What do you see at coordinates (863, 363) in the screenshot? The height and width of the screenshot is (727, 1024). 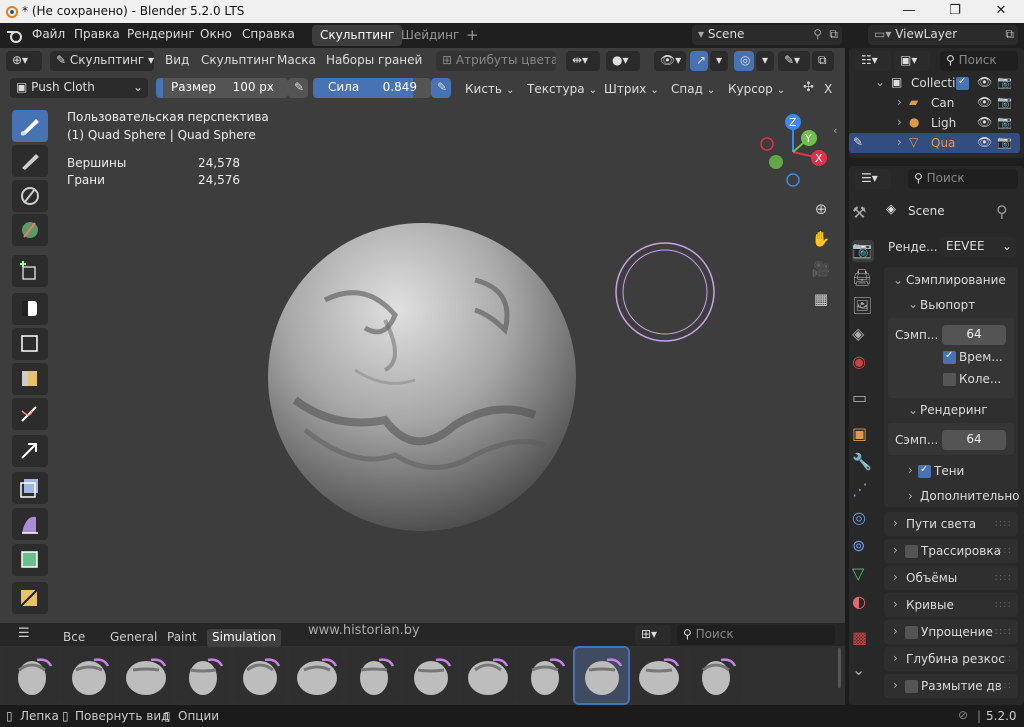 I see `world-tab-icon: ◉` at bounding box center [863, 363].